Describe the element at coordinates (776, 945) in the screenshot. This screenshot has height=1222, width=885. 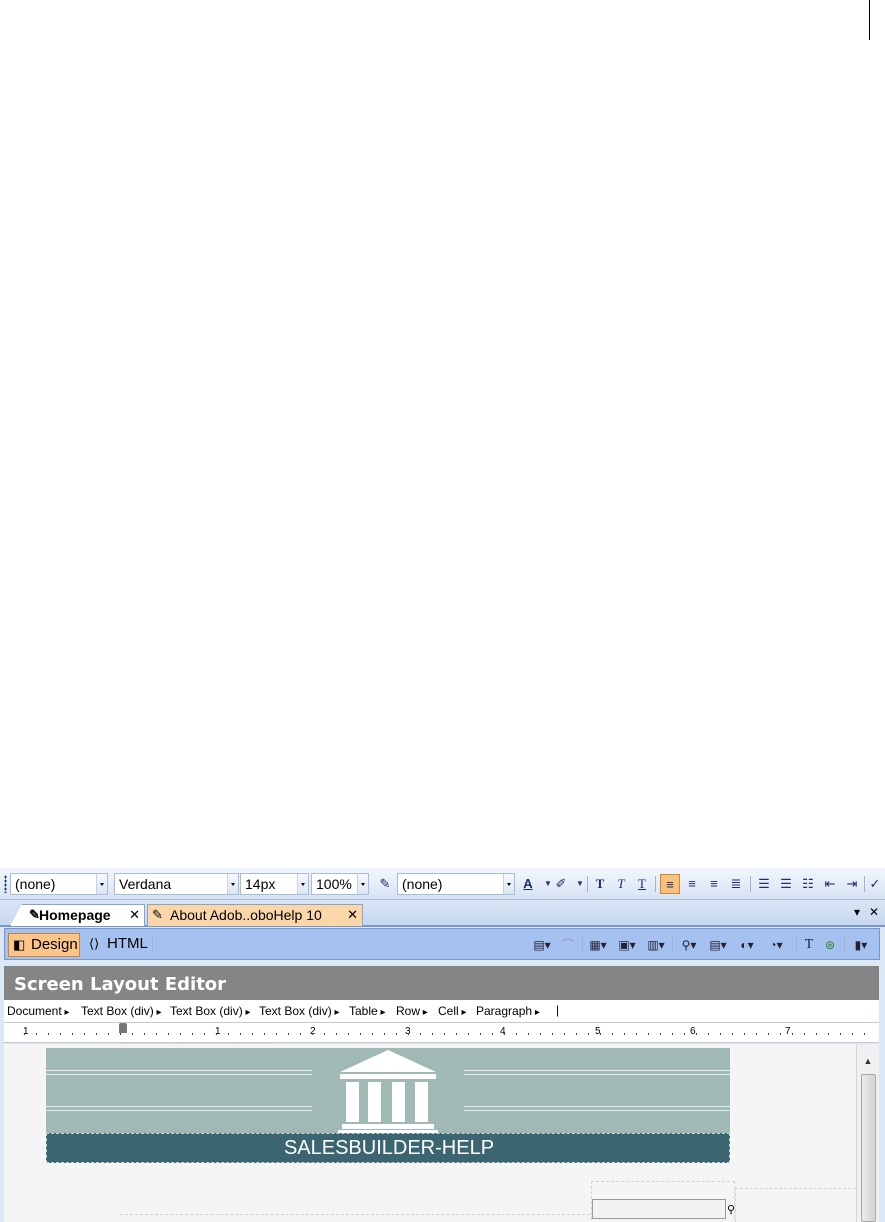
I see `link-icon: ◔▾` at that location.